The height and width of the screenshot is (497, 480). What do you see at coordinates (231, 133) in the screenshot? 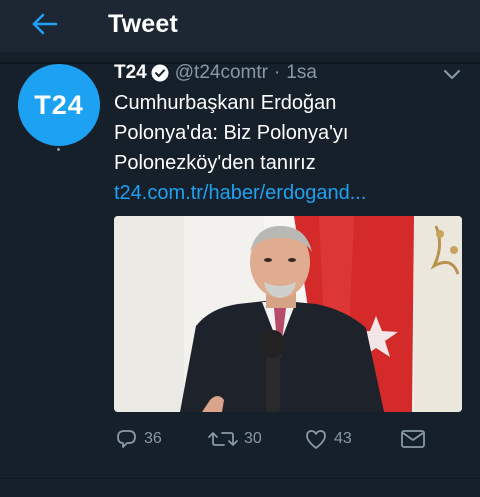
I see `tweet-text-line: Polonya'da: Biz Polonya'yı` at bounding box center [231, 133].